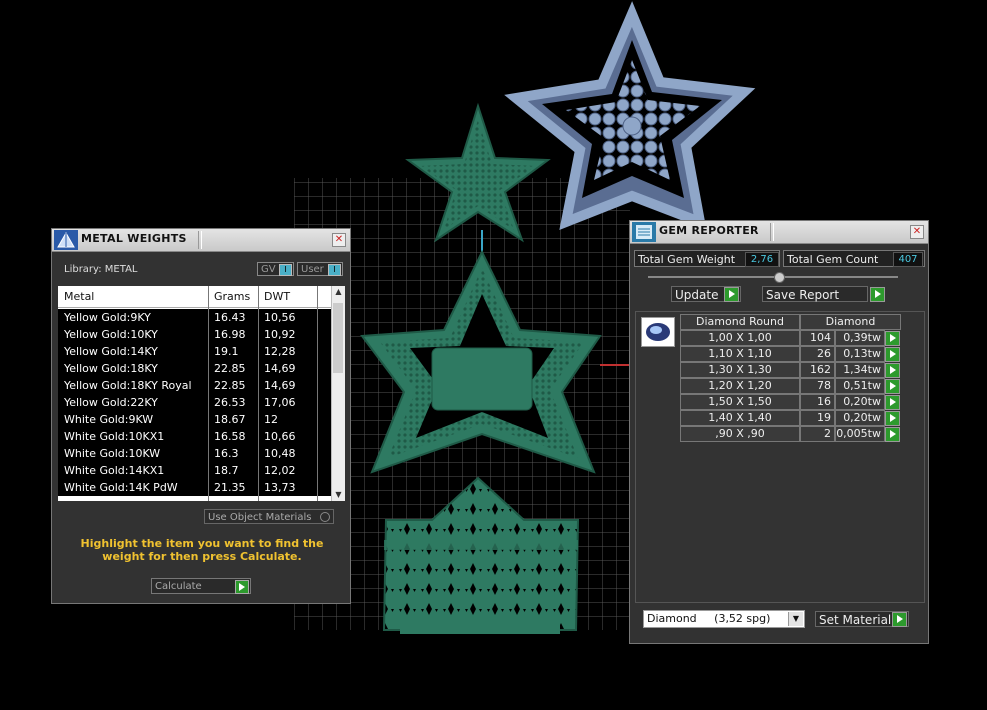 This screenshot has width=987, height=710. I want to click on metal-name-cell: White Gold:10KX1, so click(114, 436).